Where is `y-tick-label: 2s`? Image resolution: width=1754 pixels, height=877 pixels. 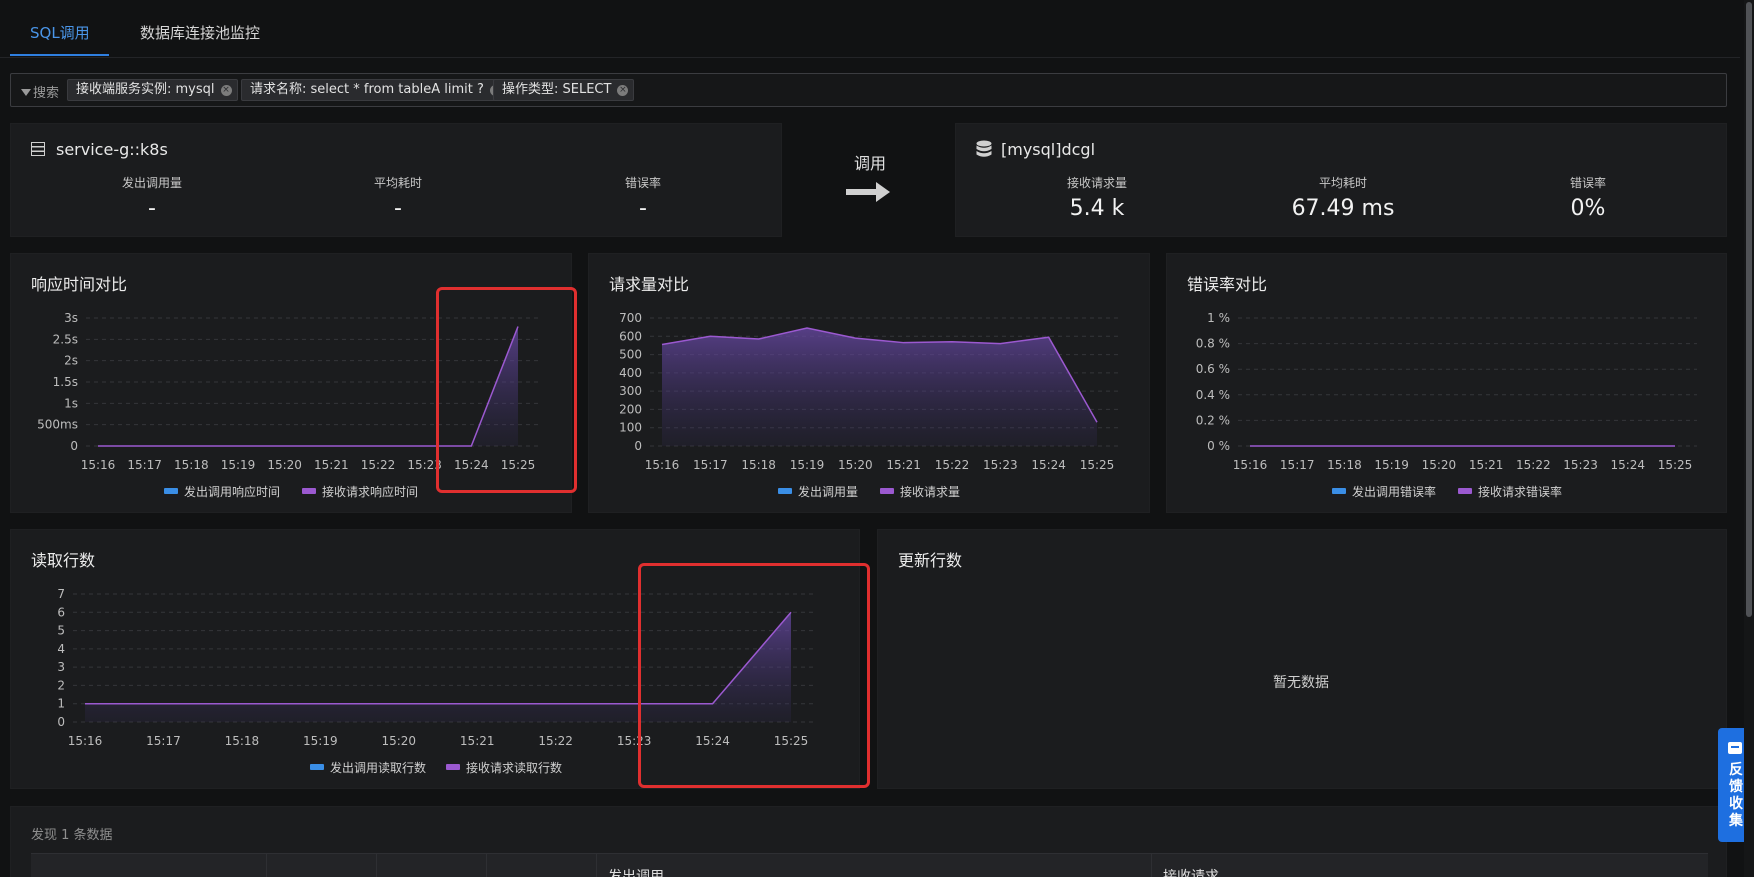 y-tick-label: 2s is located at coordinates (71, 361).